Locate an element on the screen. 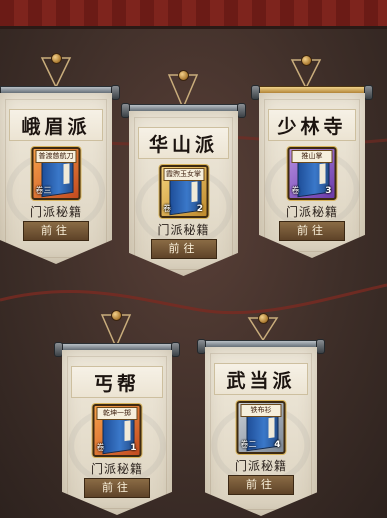  volume-number: 4 is located at coordinates (277, 445).